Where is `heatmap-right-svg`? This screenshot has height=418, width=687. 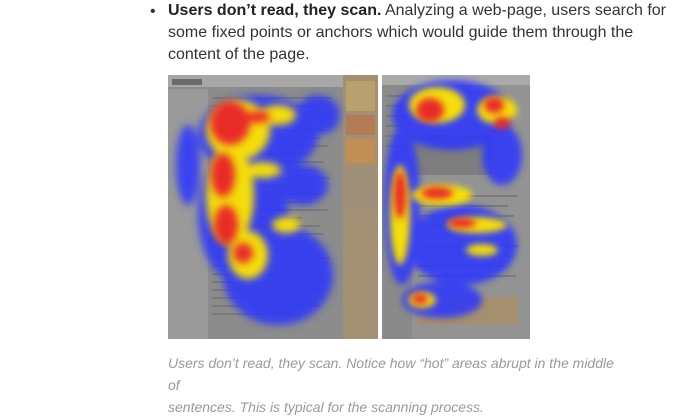
heatmap-right-svg is located at coordinates (456, 207).